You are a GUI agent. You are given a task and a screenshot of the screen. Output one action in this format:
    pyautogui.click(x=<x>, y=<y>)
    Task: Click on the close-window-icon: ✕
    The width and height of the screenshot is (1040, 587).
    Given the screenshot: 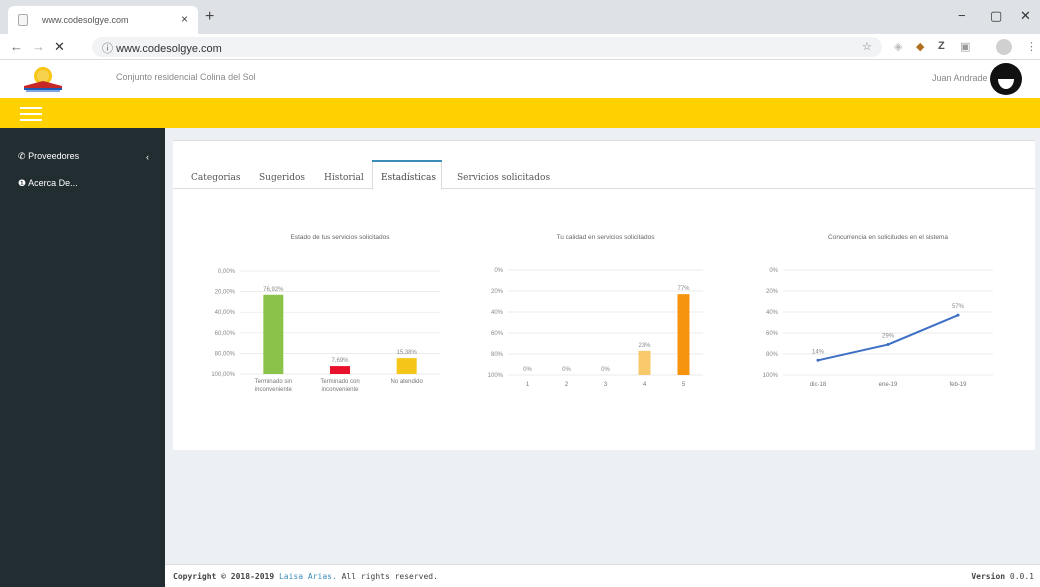 What is the action you would take?
    pyautogui.click(x=1025, y=16)
    